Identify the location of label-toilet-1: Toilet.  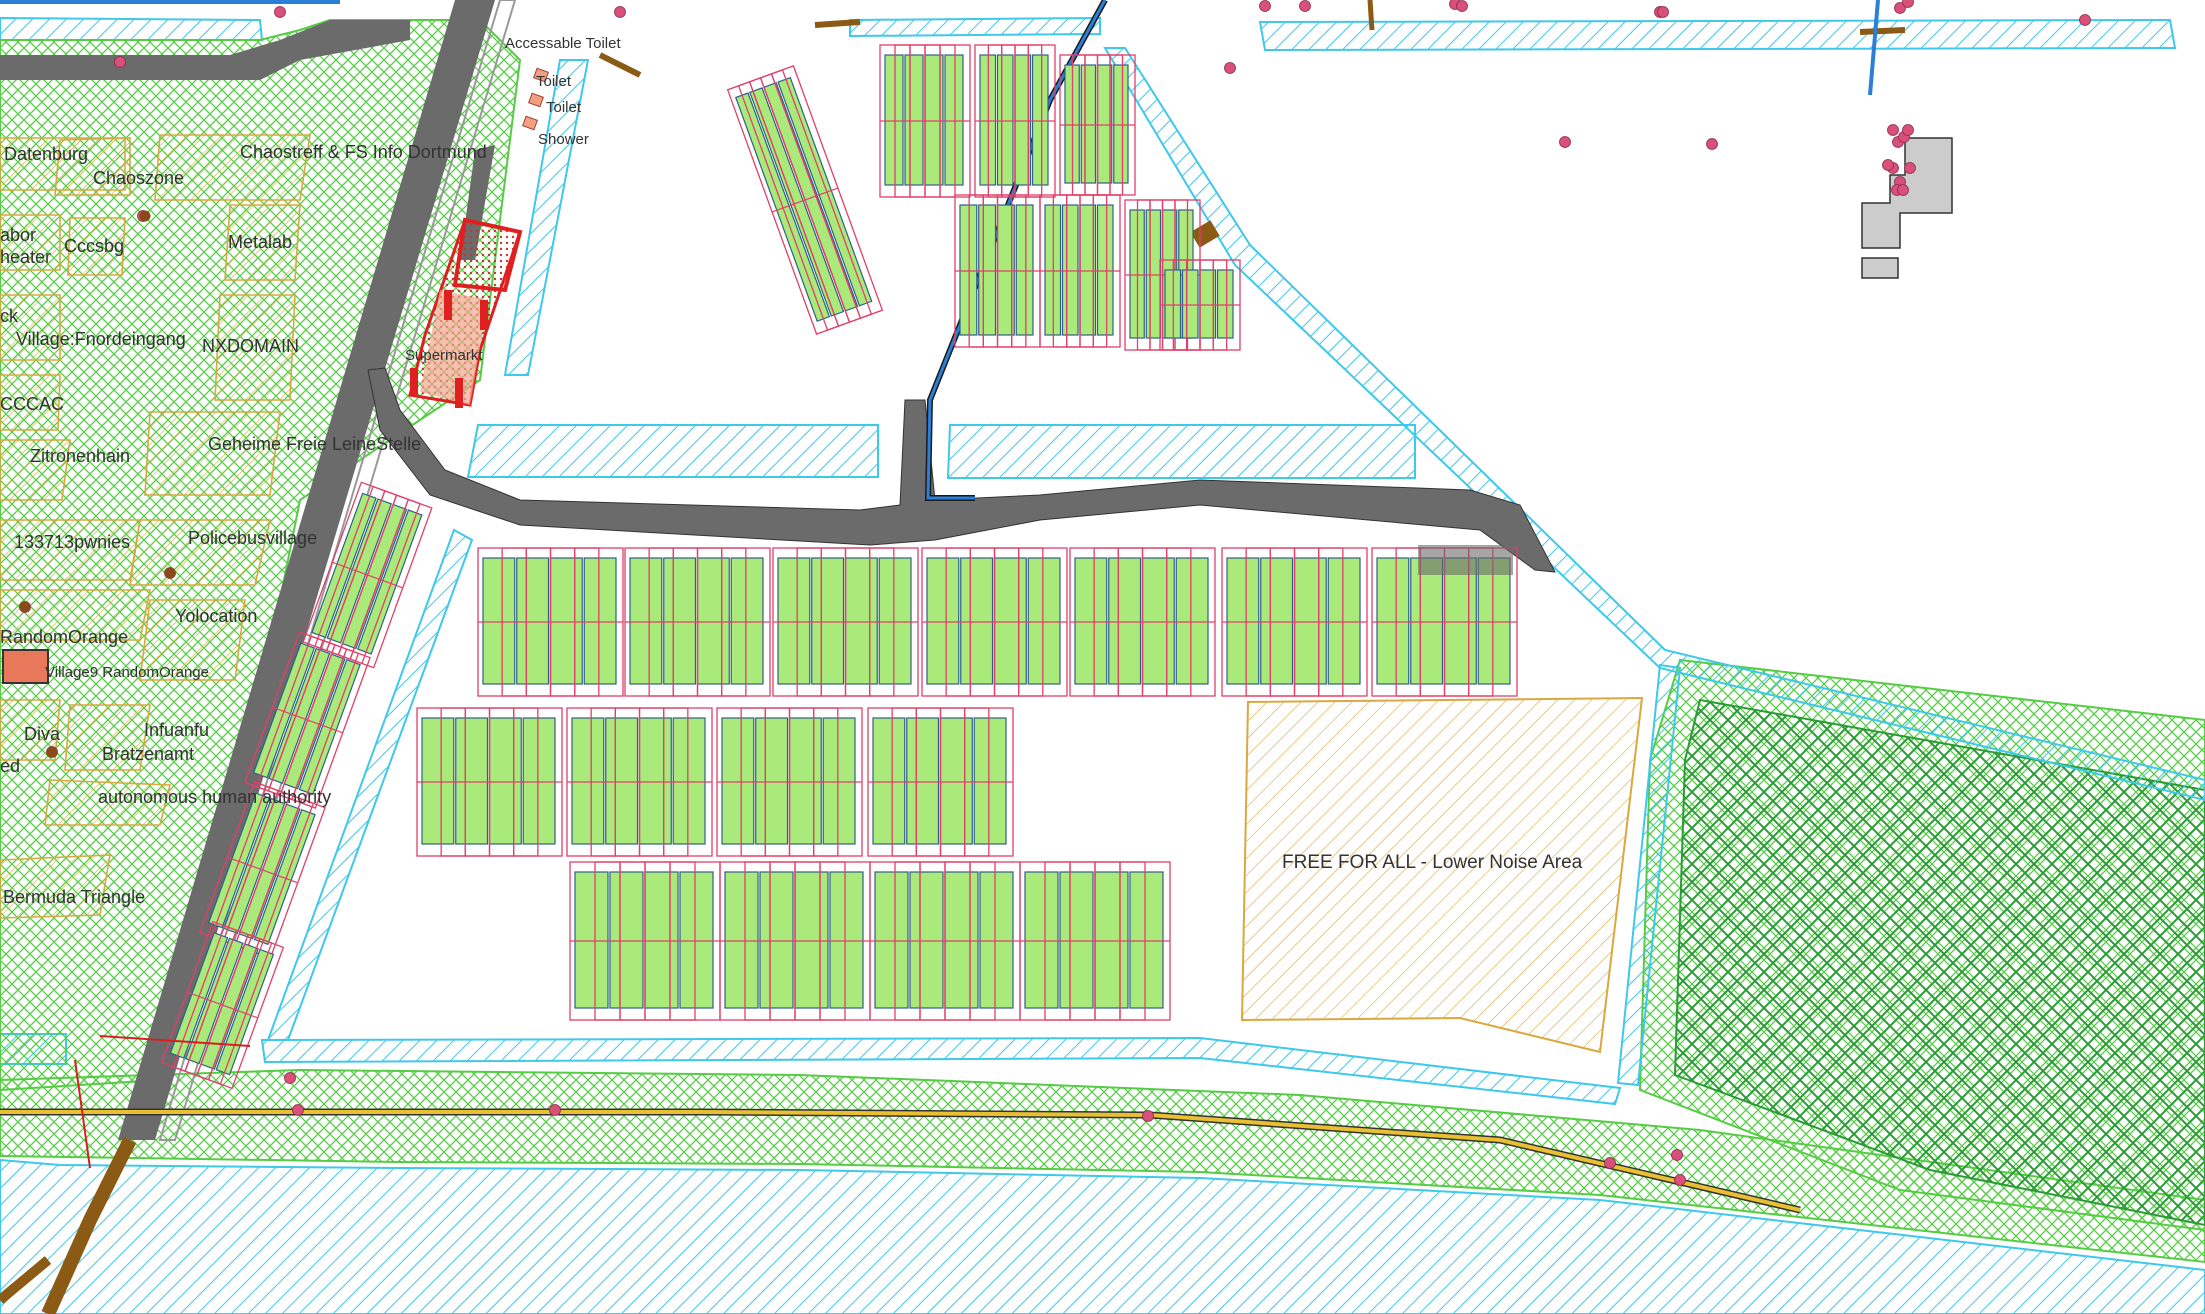
(554, 81).